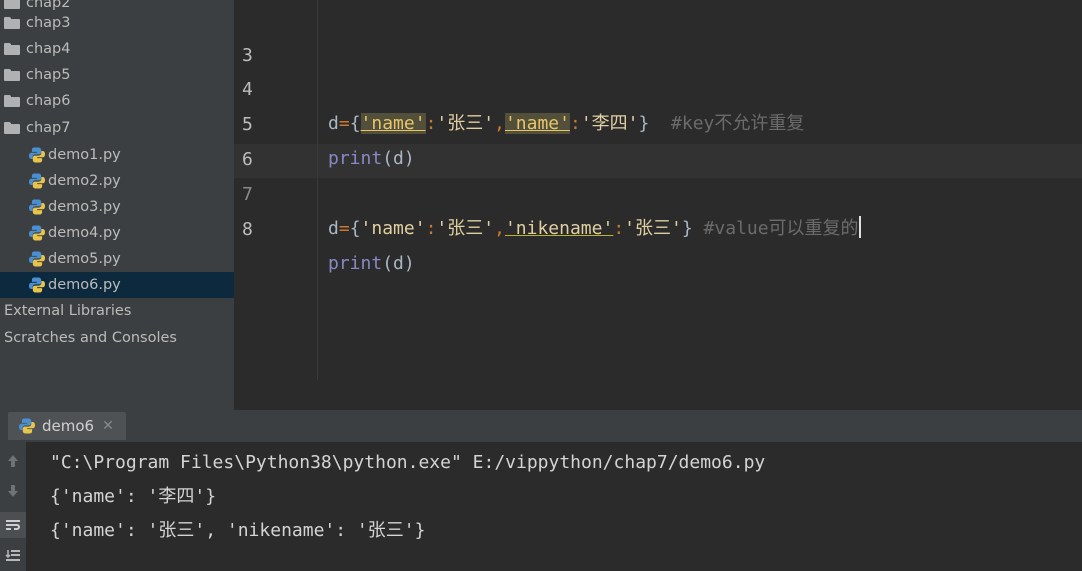 The width and height of the screenshot is (1082, 571). What do you see at coordinates (117, 49) in the screenshot?
I see `tree-folder-chap4: chap4` at bounding box center [117, 49].